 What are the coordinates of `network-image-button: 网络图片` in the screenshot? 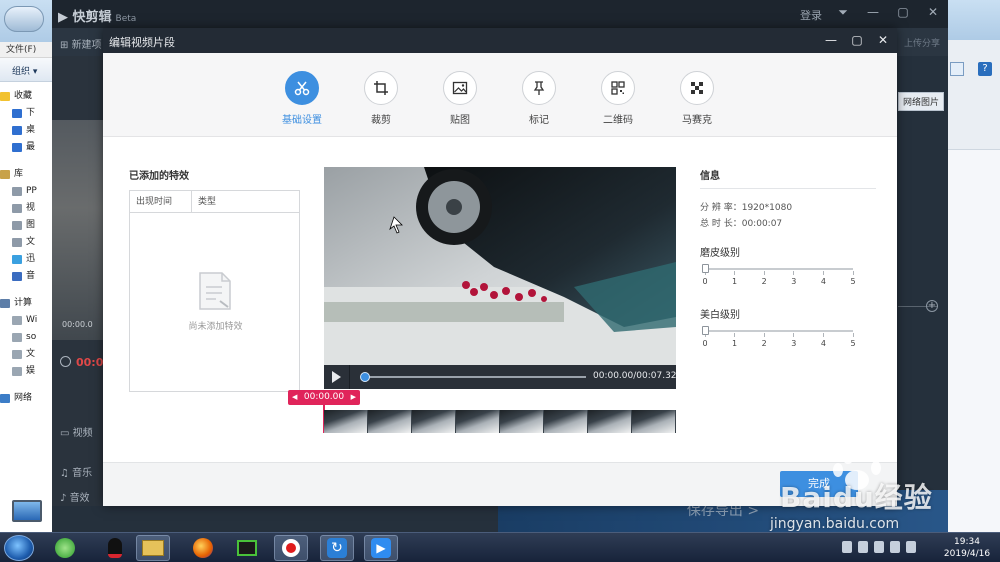 It's located at (921, 101).